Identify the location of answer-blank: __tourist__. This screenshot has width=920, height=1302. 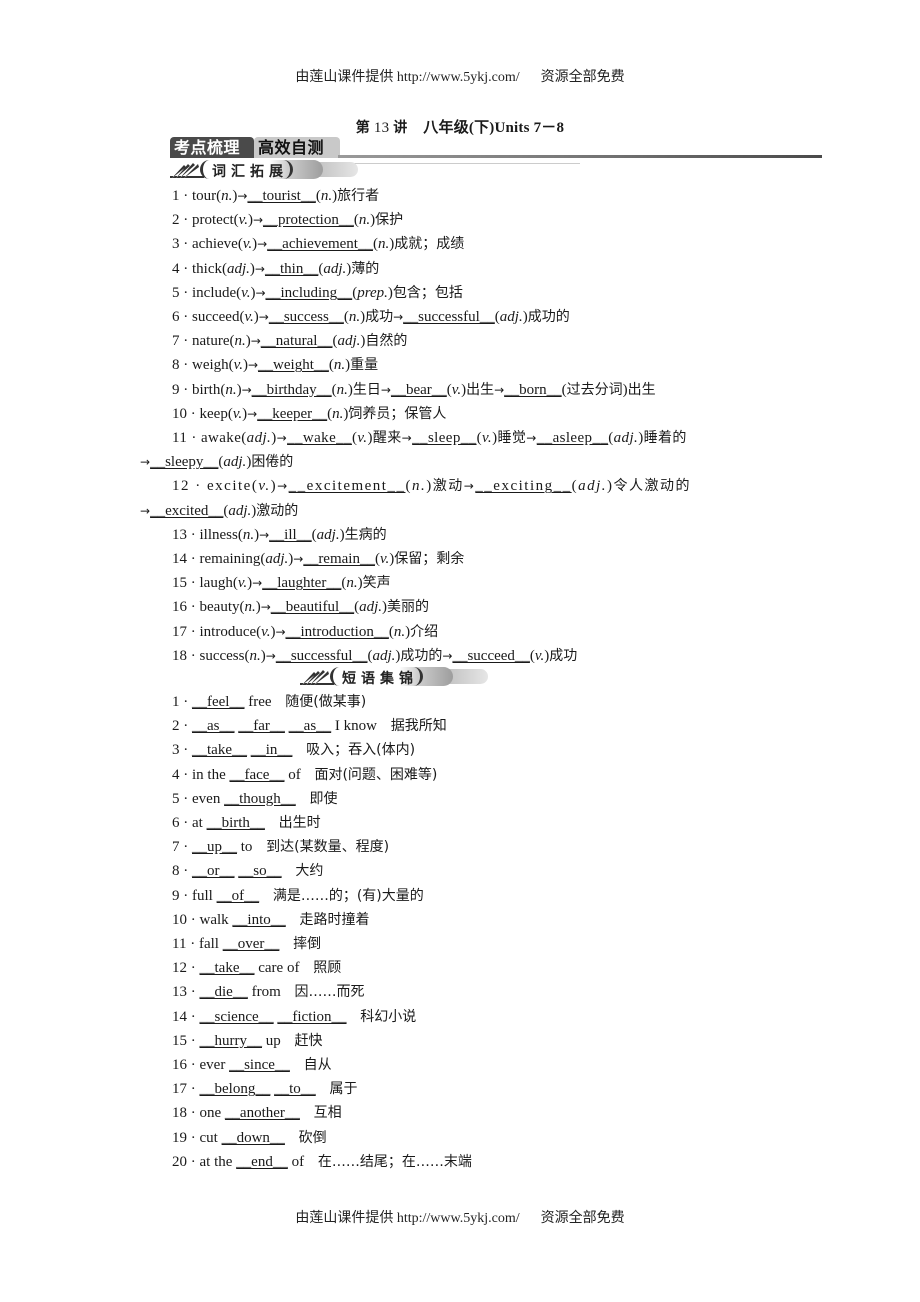
(281, 196).